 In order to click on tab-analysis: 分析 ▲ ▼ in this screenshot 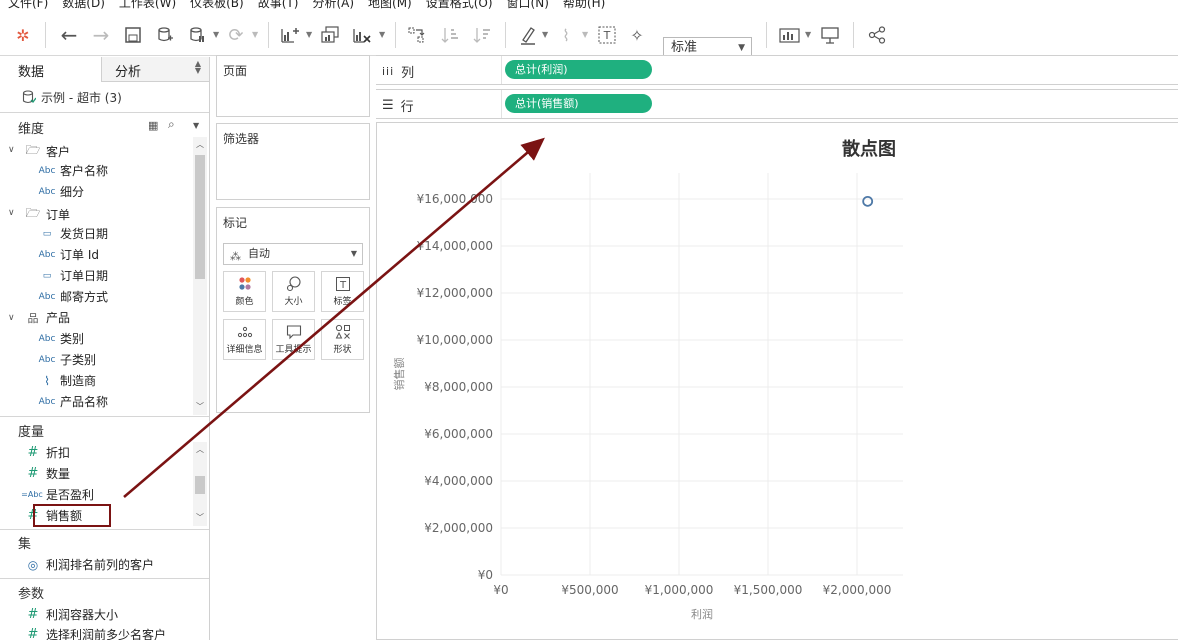, I will do `click(155, 69)`.